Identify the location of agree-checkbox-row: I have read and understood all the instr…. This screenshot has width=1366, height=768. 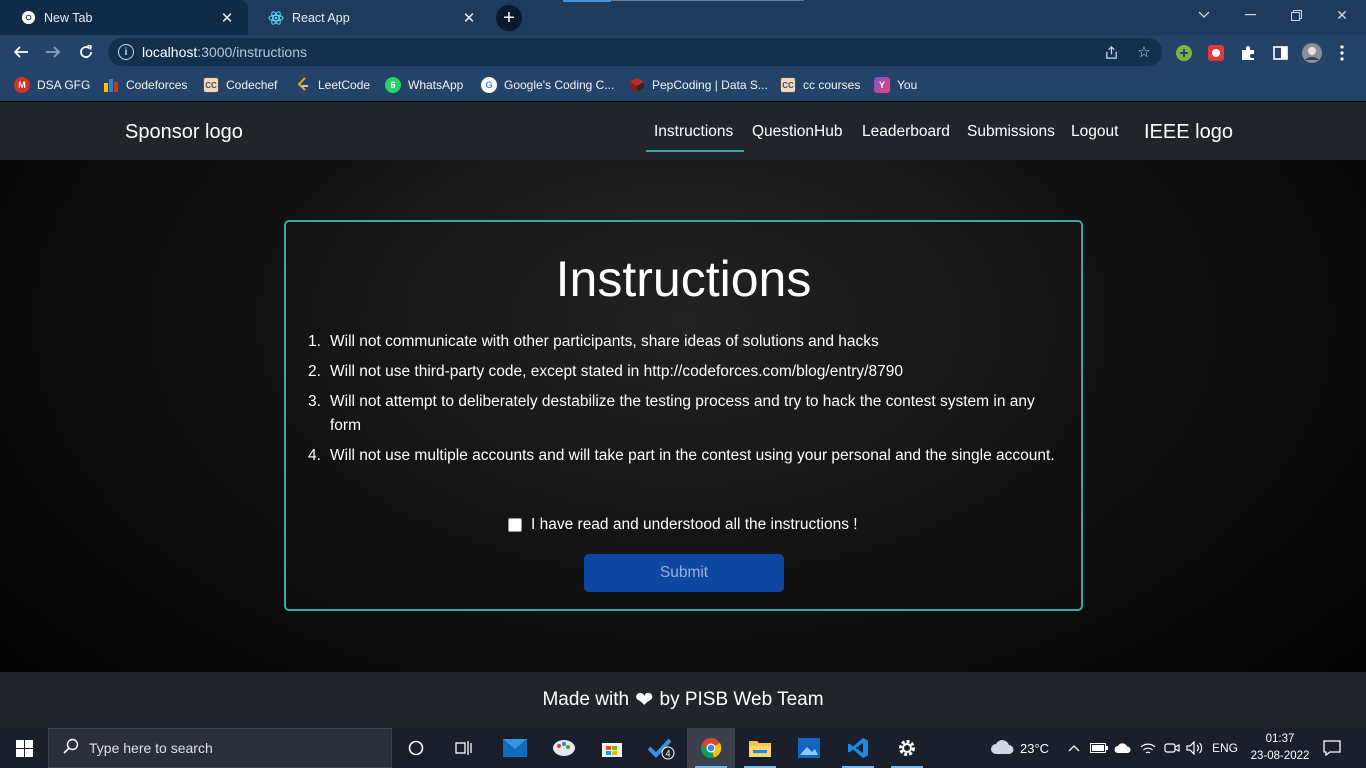
(683, 525).